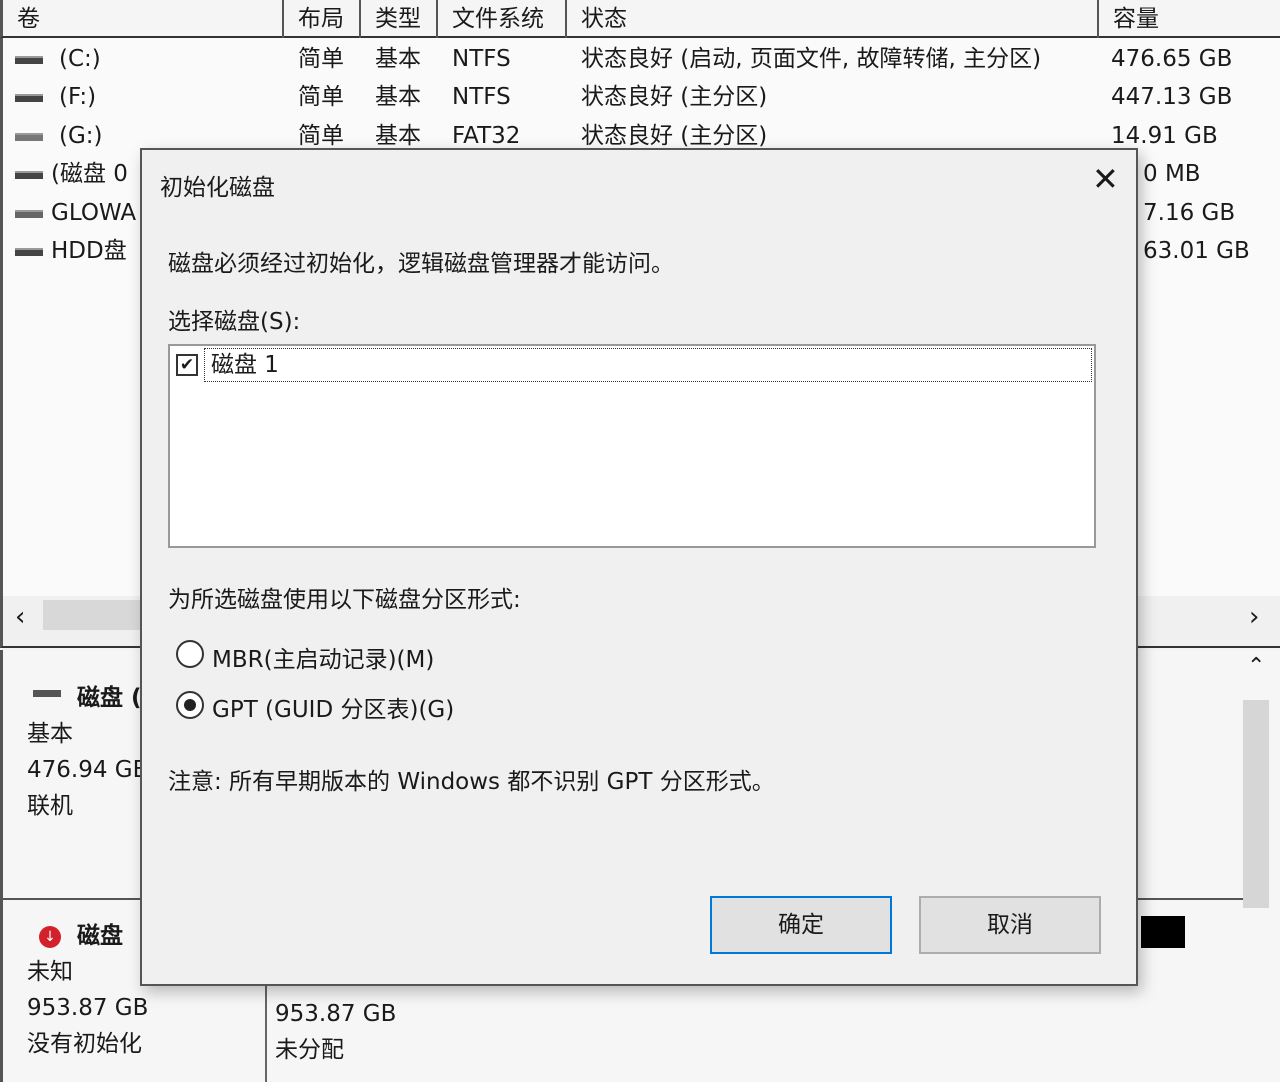 This screenshot has width=1280, height=1082. Describe the element at coordinates (309, 1050) in the screenshot. I see `partition-status: 未分配` at that location.